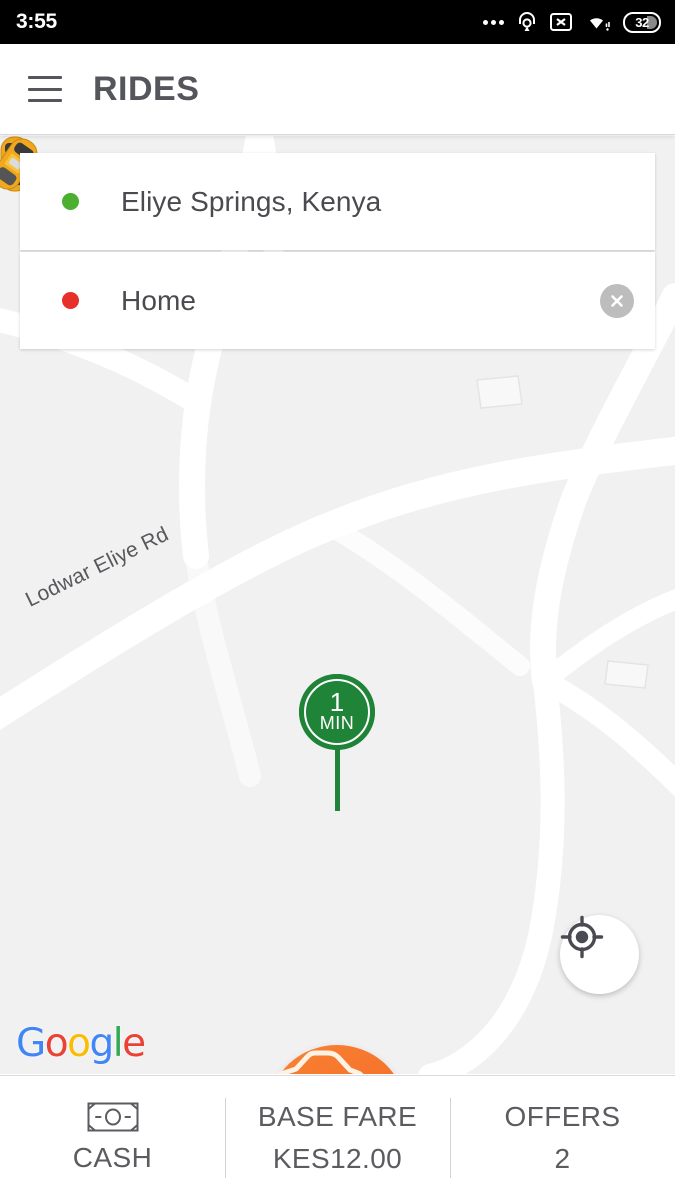  What do you see at coordinates (45, 89) in the screenshot?
I see `hamburger-menu-icon` at bounding box center [45, 89].